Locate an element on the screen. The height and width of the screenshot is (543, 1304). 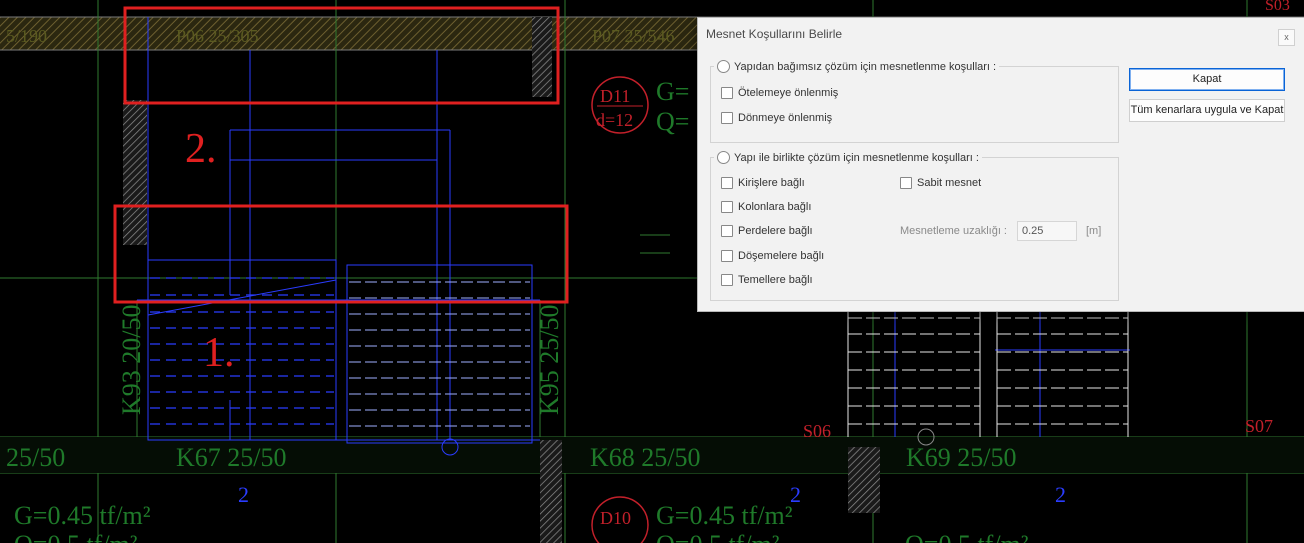
beam-connected-checkbox: Kirişlere bağlı is located at coordinates (763, 183).